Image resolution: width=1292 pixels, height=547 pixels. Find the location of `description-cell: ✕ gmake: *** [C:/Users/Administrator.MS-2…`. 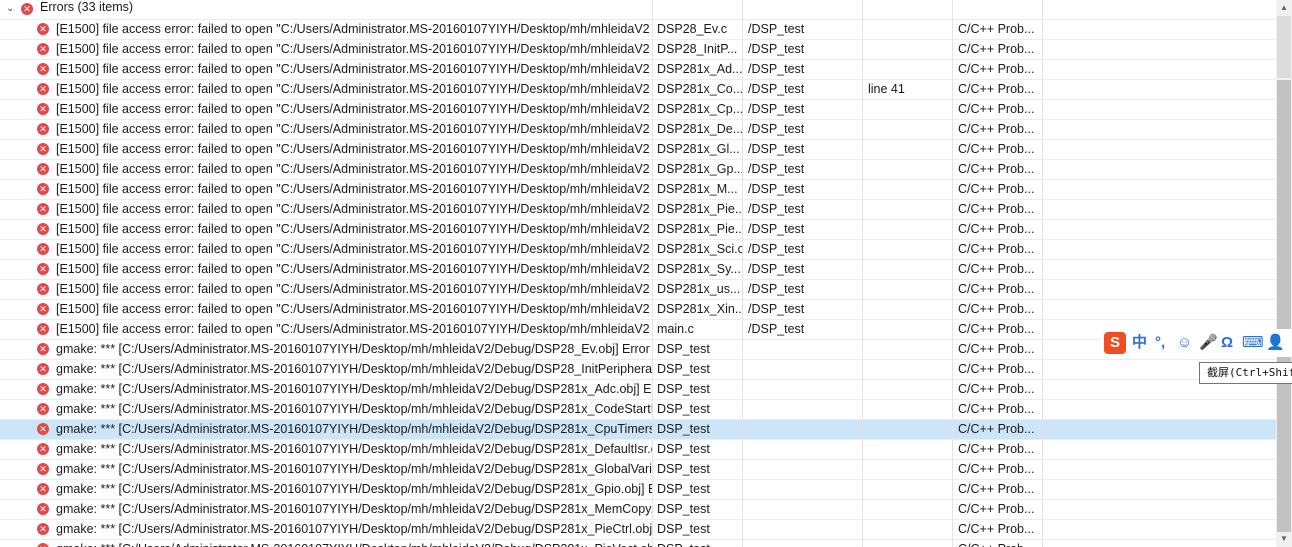

description-cell: ✕ gmake: *** [C:/Users/Administrator.MS-2… is located at coordinates (326, 429).